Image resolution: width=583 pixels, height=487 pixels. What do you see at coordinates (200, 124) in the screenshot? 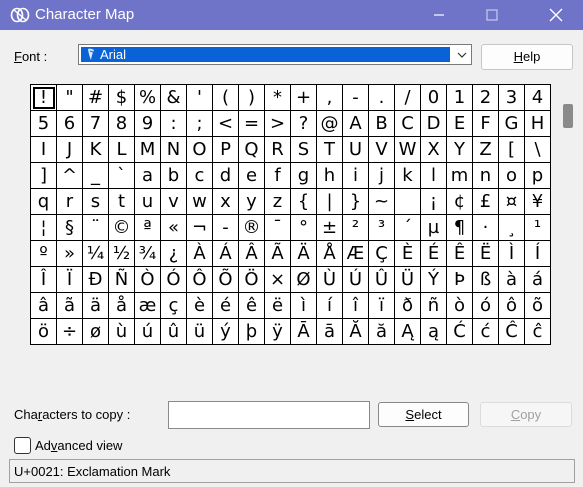
I see `character-cell: ;` at bounding box center [200, 124].